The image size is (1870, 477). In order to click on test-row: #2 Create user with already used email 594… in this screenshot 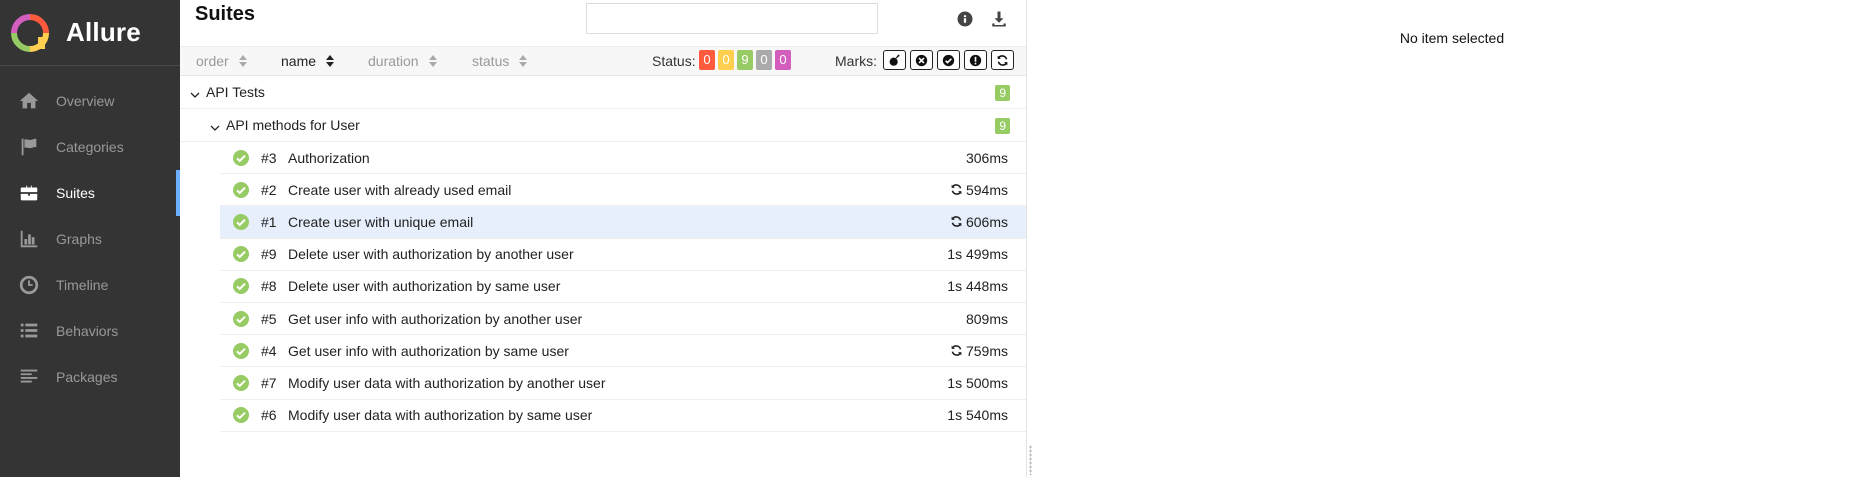, I will do `click(623, 190)`.